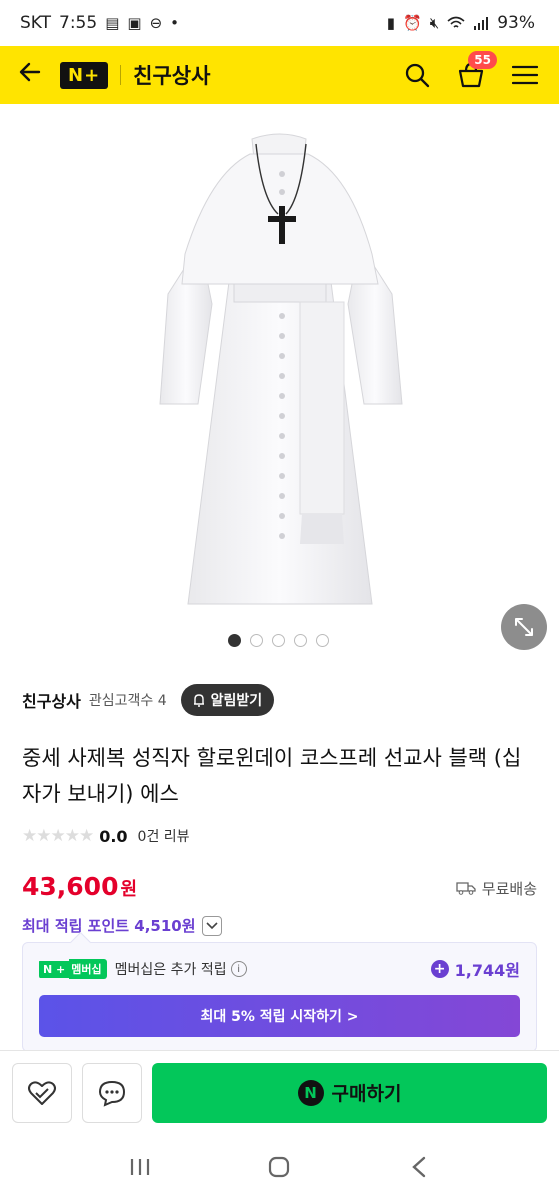  I want to click on heart-check-icon, so click(42, 1092).